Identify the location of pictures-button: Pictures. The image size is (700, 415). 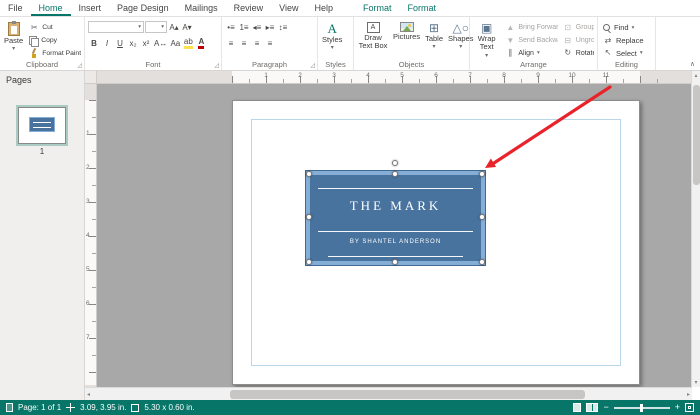
(406, 39).